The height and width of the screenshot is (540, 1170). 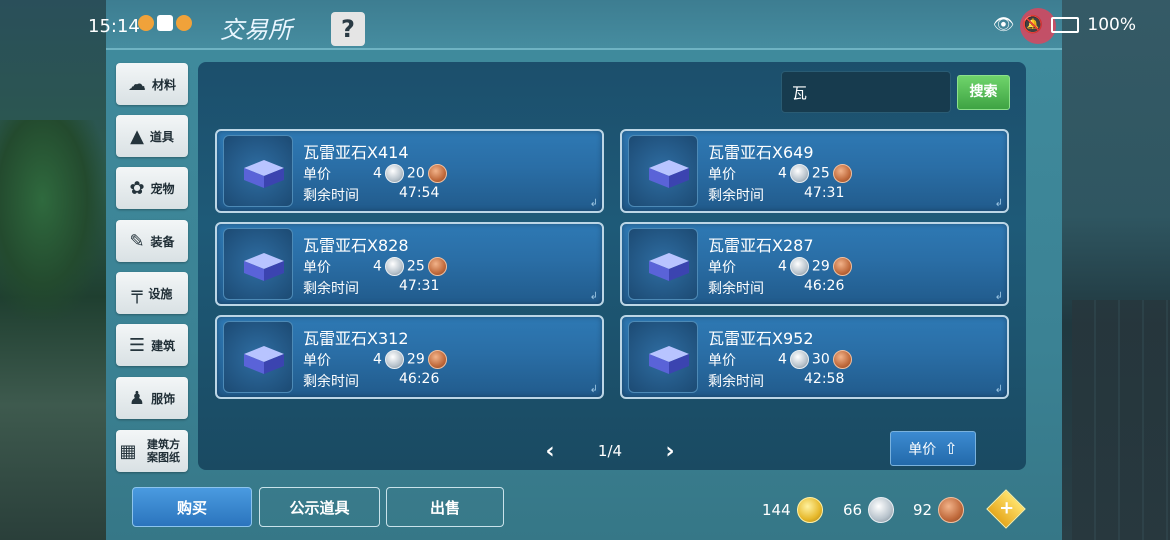 What do you see at coordinates (415, 266) in the screenshot?
I see `copper-amount: 25` at bounding box center [415, 266].